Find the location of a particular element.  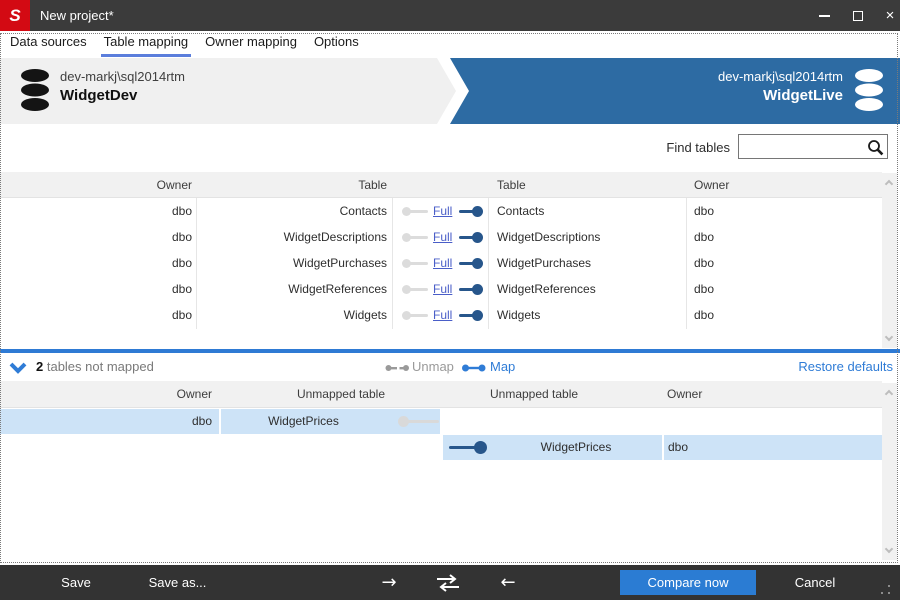

table-row: dbo Contacts Full Contacts dbo is located at coordinates (441, 211).